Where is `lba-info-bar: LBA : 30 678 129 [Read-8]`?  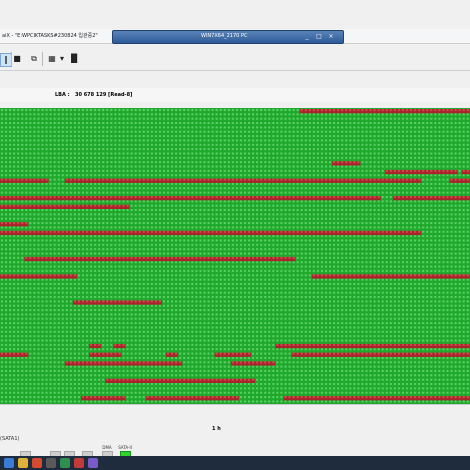 lba-info-bar: LBA : 30 678 129 [Read-8] is located at coordinates (235, 95).